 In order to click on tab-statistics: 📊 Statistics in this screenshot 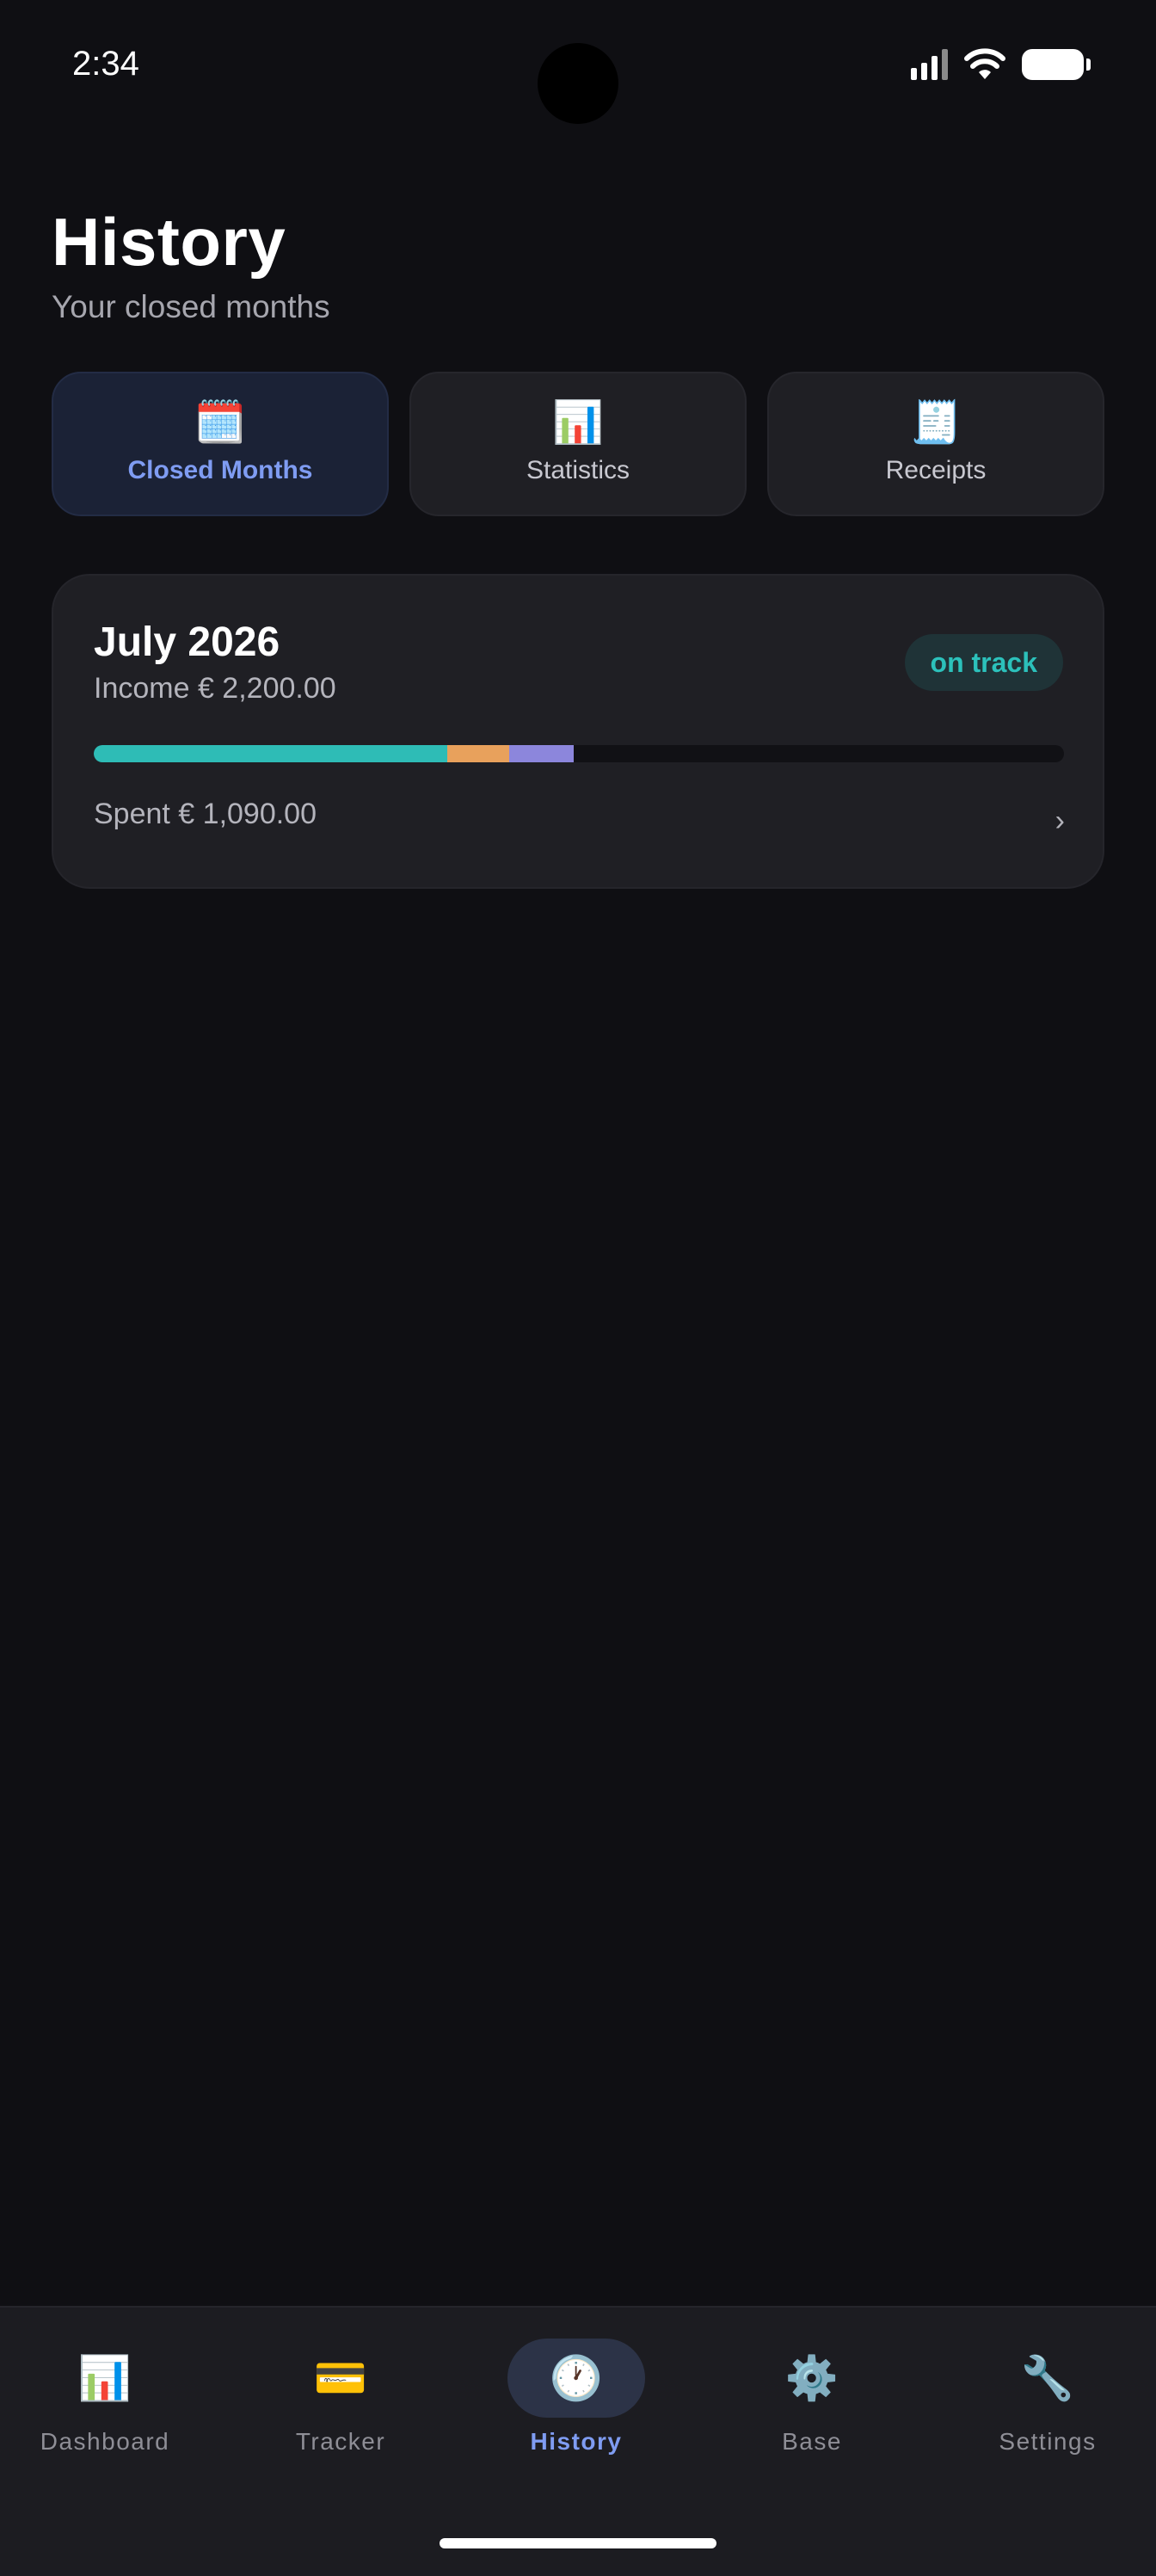, I will do `click(578, 444)`.